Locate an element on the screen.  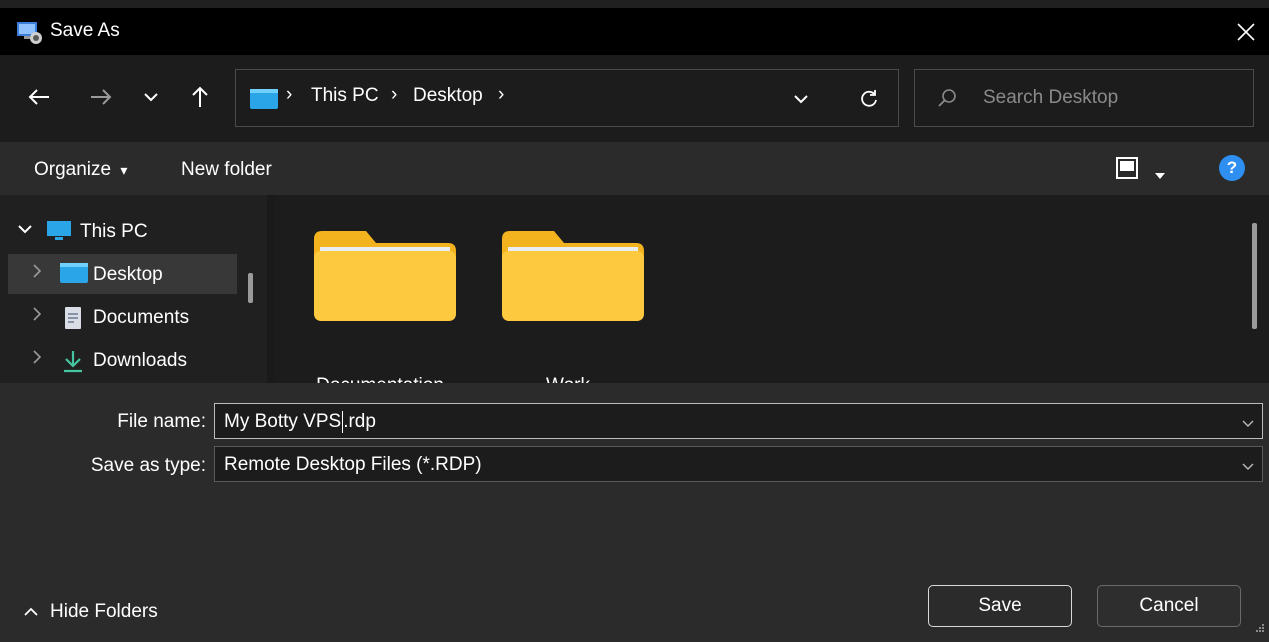
search-icon is located at coordinates (947, 100).